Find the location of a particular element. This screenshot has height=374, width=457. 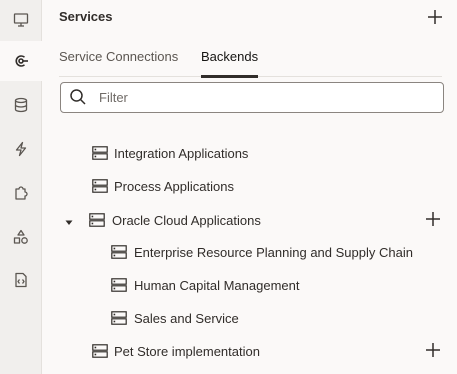

add-service-button is located at coordinates (435, 17).